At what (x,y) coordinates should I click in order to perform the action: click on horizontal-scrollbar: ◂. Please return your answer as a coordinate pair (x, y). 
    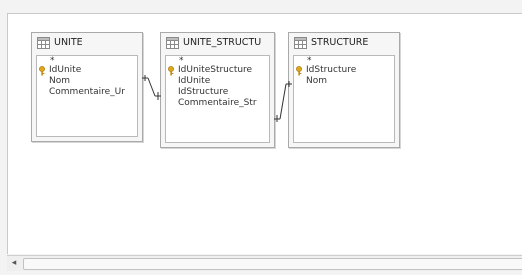
    Looking at the image, I should click on (264, 263).